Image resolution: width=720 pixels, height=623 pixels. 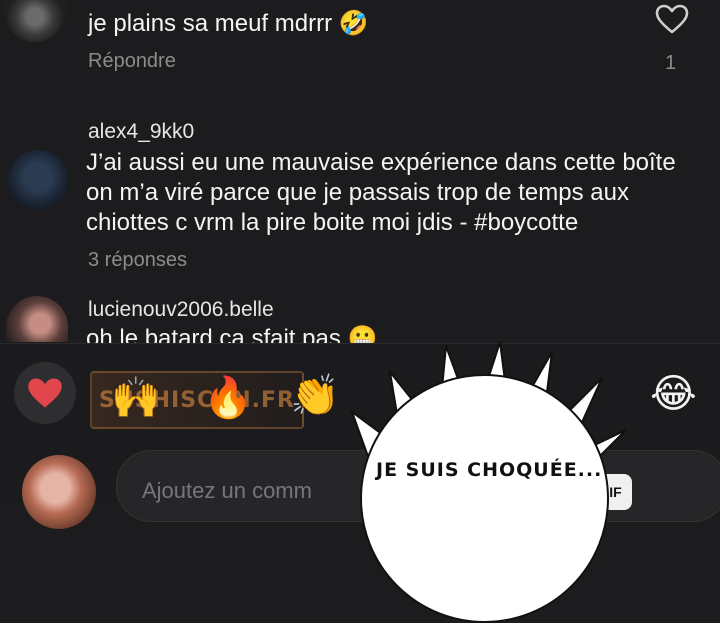 I want to click on view-replies-button: 3 réponses, so click(x=137, y=260).